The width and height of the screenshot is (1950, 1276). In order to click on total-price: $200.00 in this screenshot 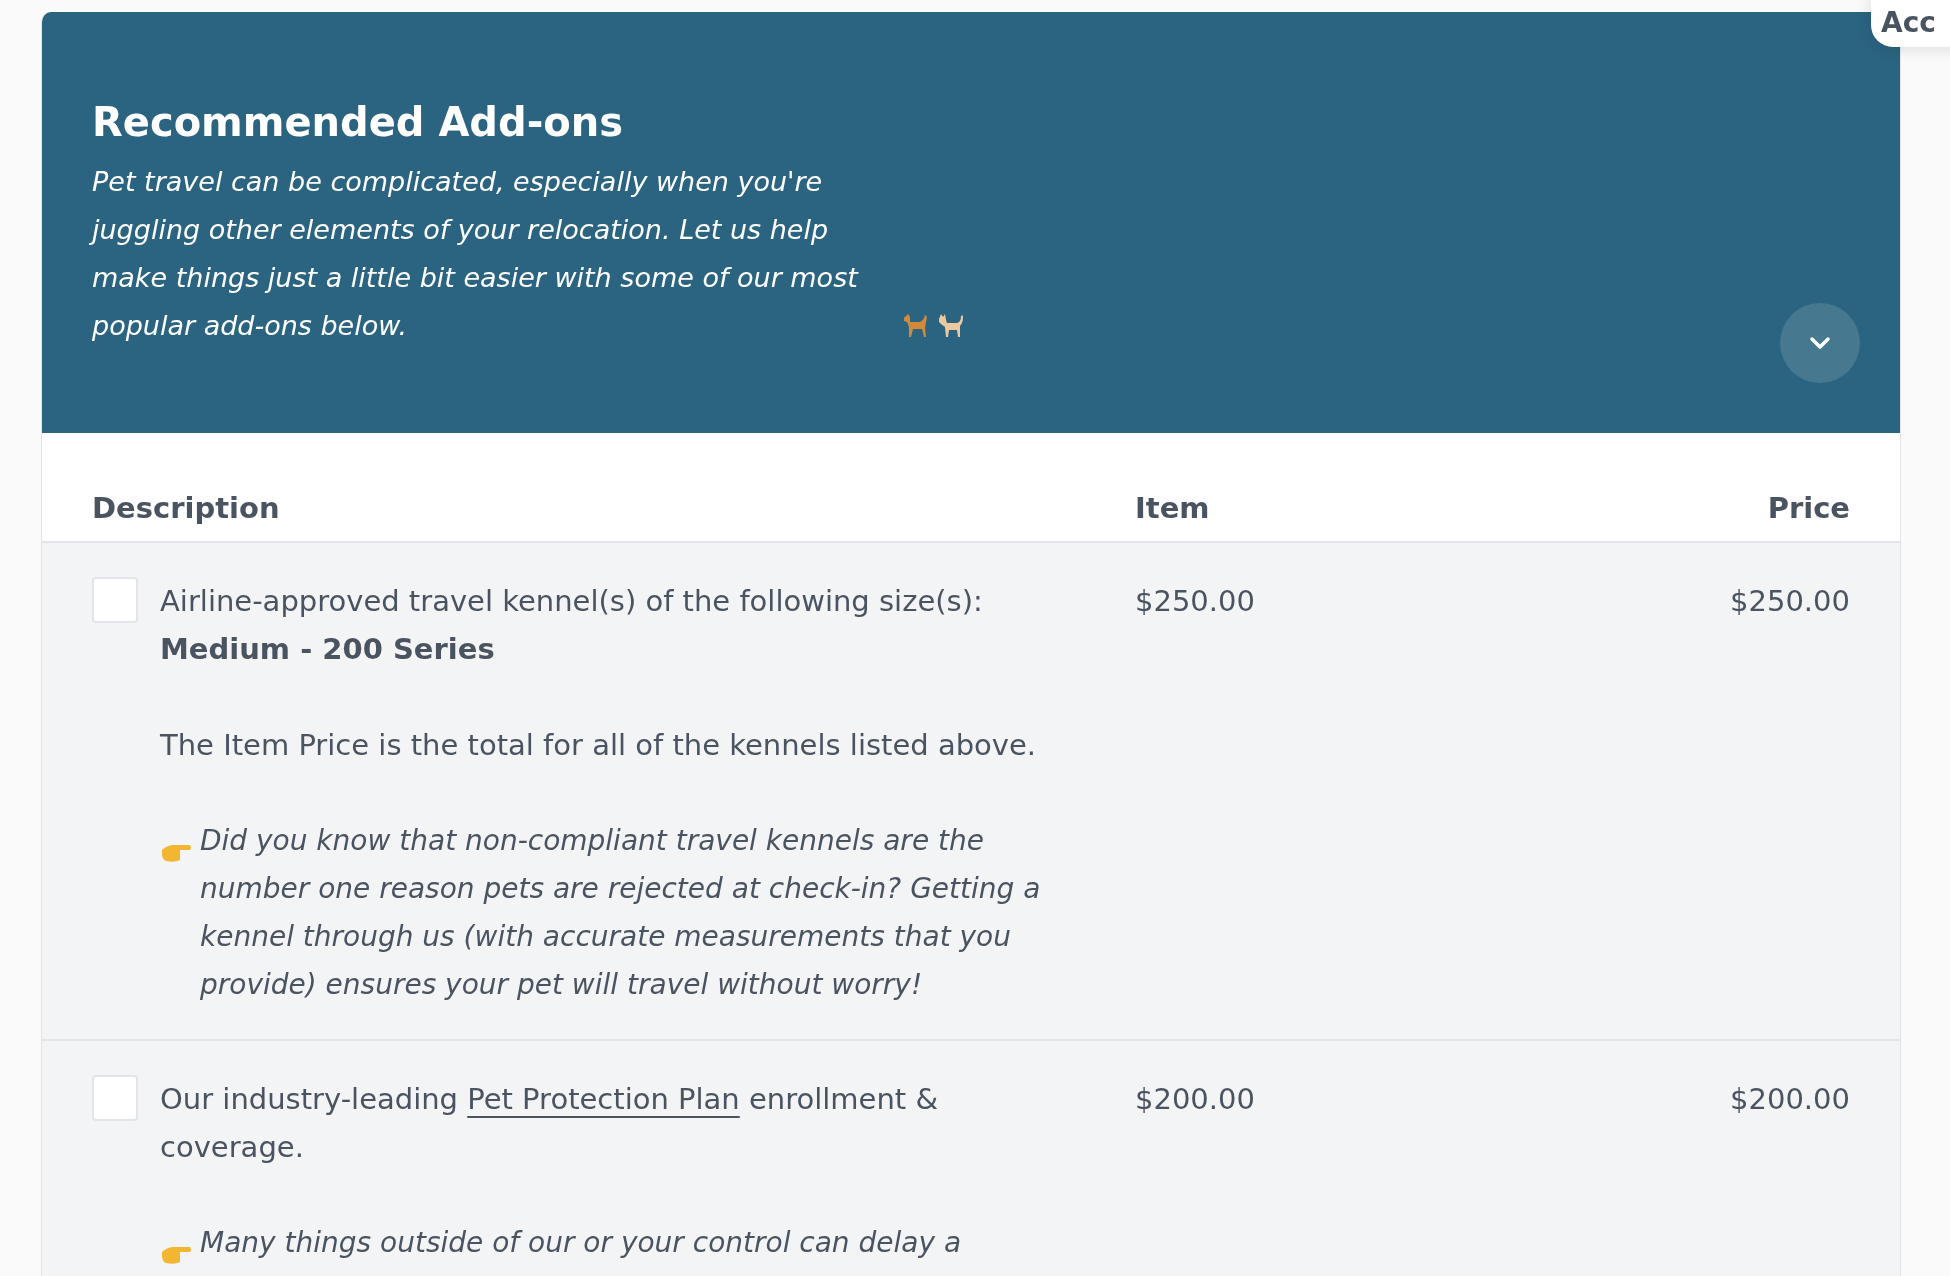, I will do `click(1790, 1098)`.